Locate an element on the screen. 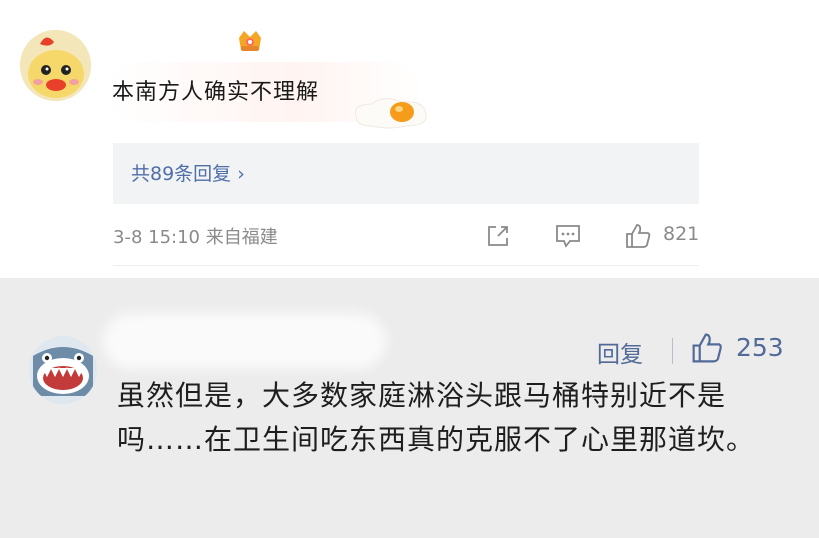 The height and width of the screenshot is (538, 819). timestamp: 3-8 15:10 is located at coordinates (156, 237).